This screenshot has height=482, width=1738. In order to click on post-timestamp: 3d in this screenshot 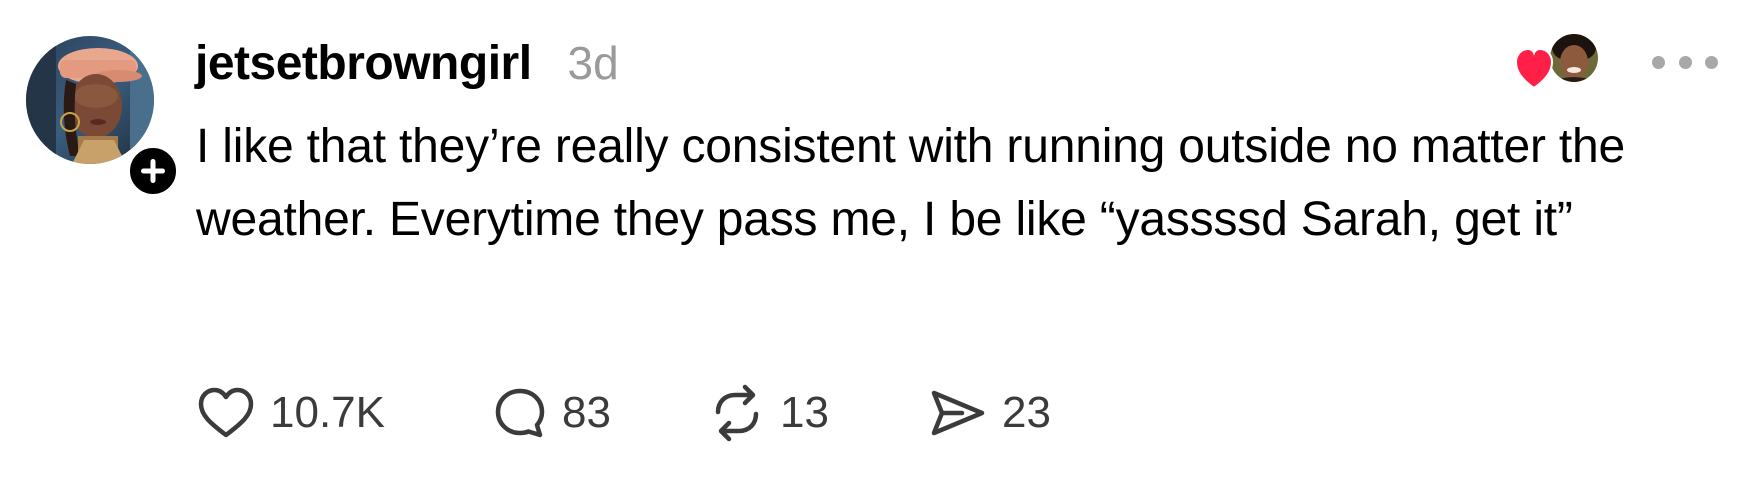, I will do `click(593, 63)`.